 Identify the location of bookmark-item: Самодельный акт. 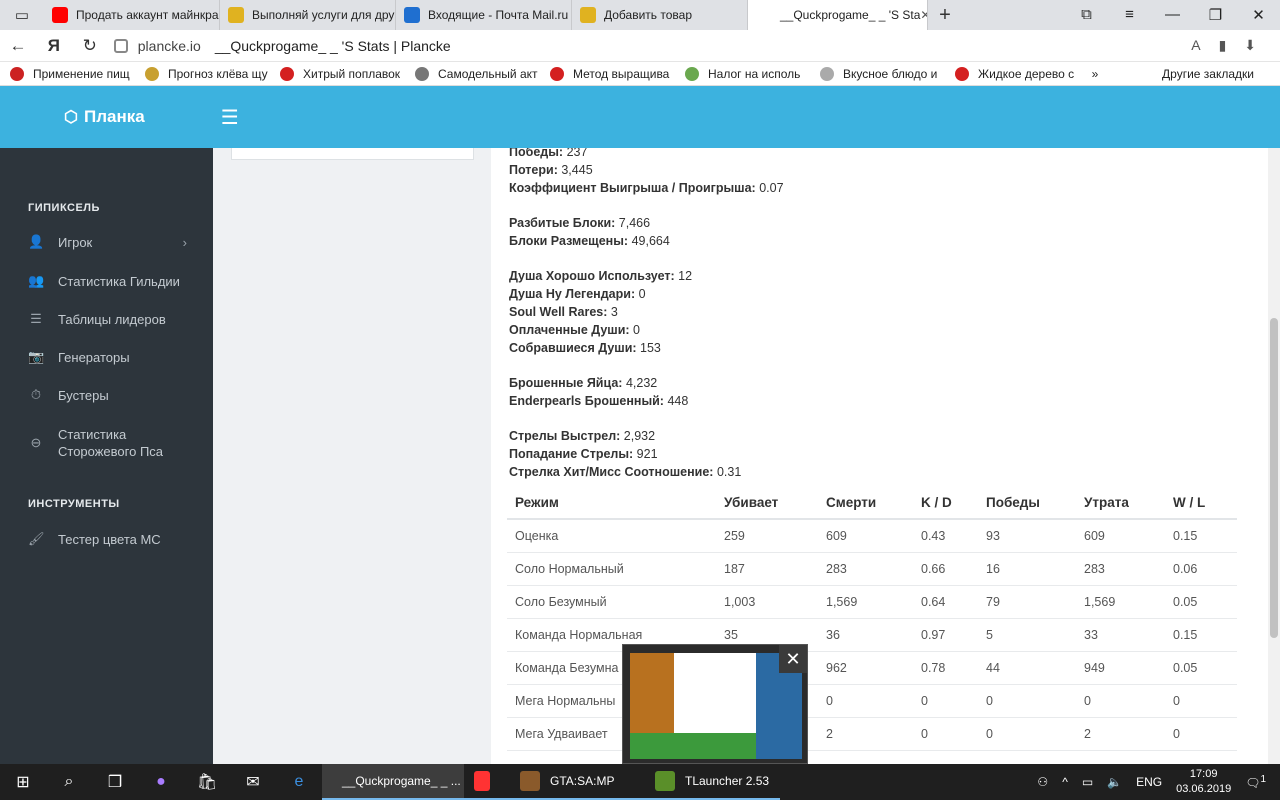
(472, 73).